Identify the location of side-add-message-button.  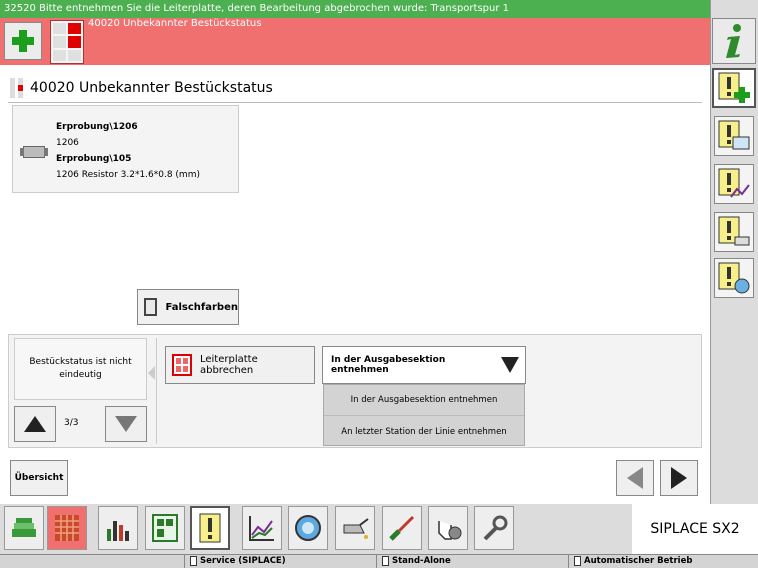
(734, 88).